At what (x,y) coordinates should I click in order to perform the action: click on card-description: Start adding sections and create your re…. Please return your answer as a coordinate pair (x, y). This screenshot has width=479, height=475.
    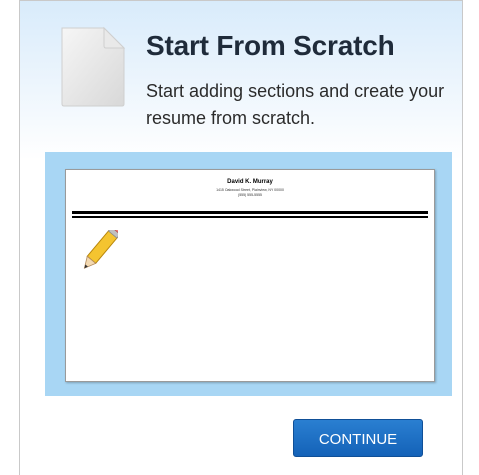
    Looking at the image, I should click on (295, 104).